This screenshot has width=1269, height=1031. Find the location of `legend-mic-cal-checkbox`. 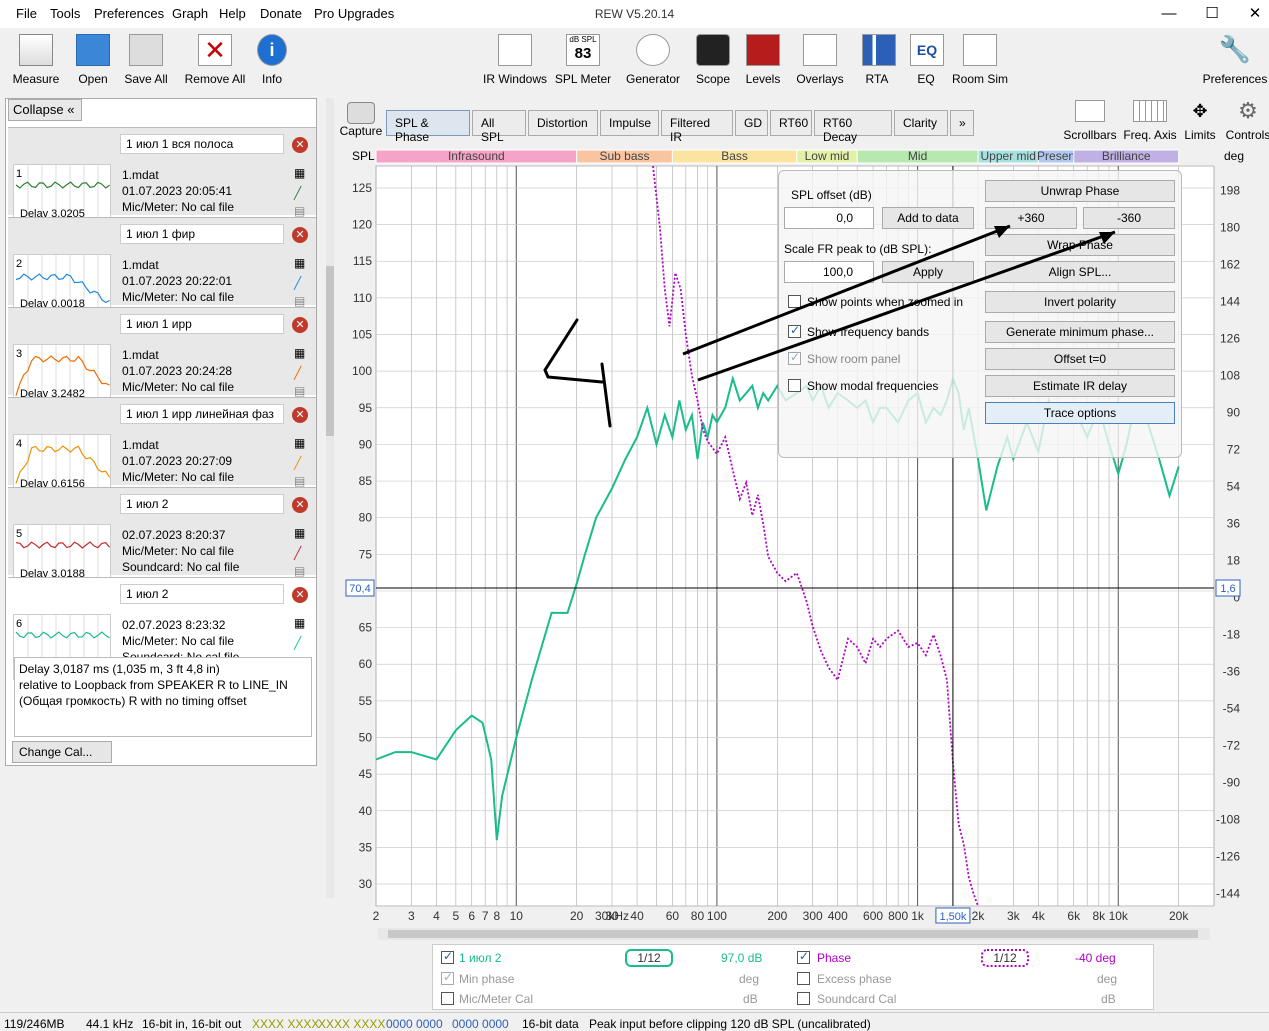

legend-mic-cal-checkbox is located at coordinates (447, 998).